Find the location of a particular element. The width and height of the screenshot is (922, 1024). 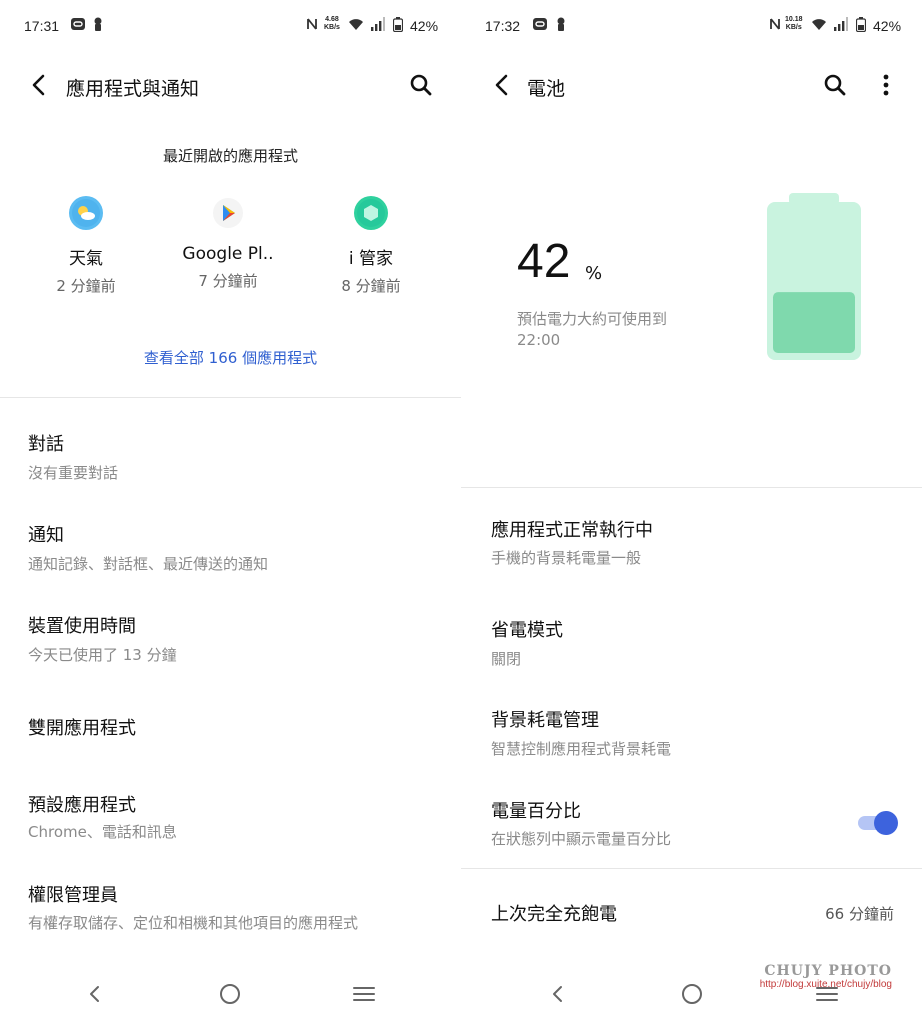

net-speed-value: 4.68 is located at coordinates (332, 19).